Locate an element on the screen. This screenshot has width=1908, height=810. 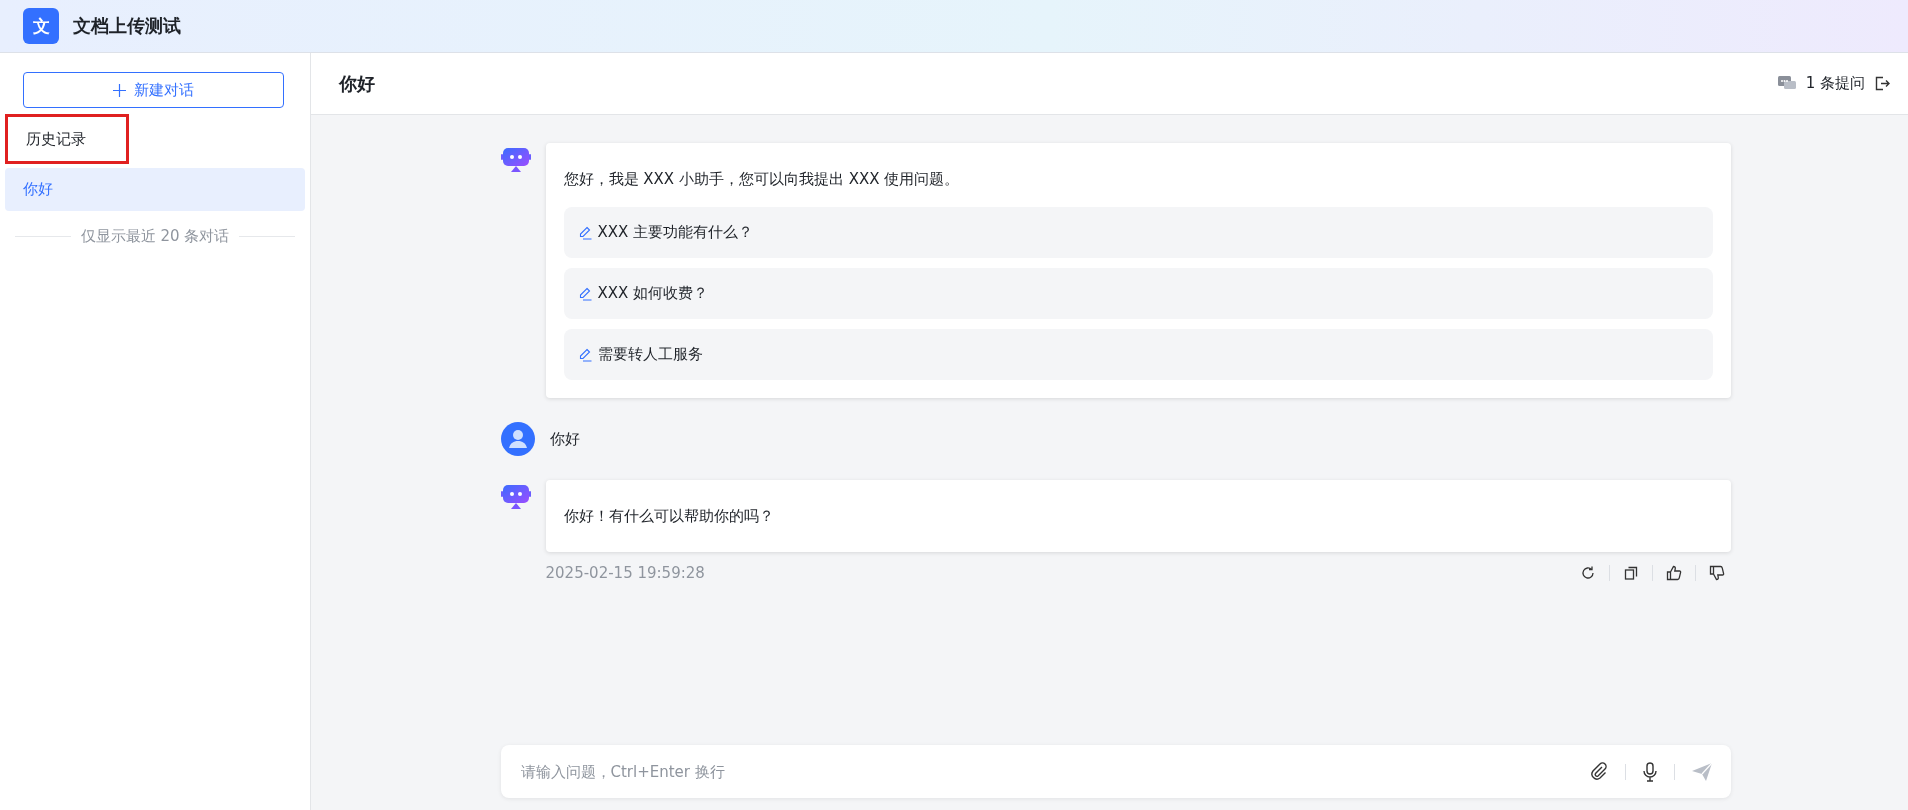
refresh-icon is located at coordinates (1587, 573).